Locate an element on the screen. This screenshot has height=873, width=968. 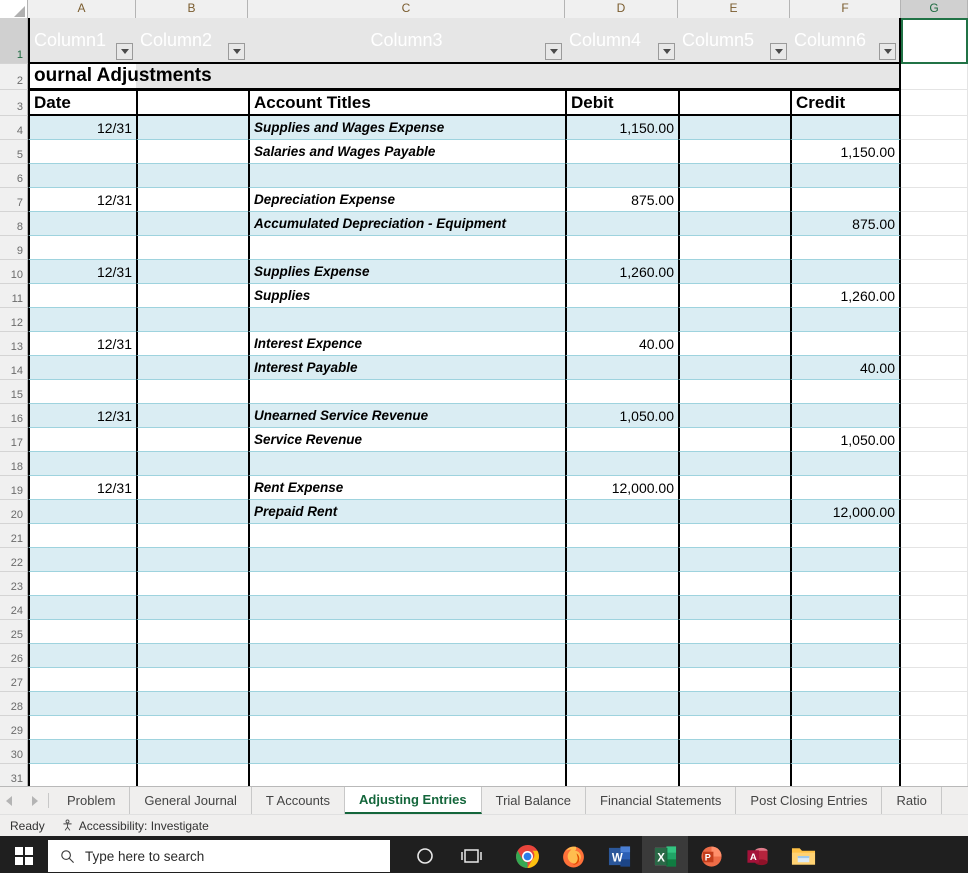
table-row: 13 12/31 Interest Expence 40.00 is located at coordinates (484, 344).